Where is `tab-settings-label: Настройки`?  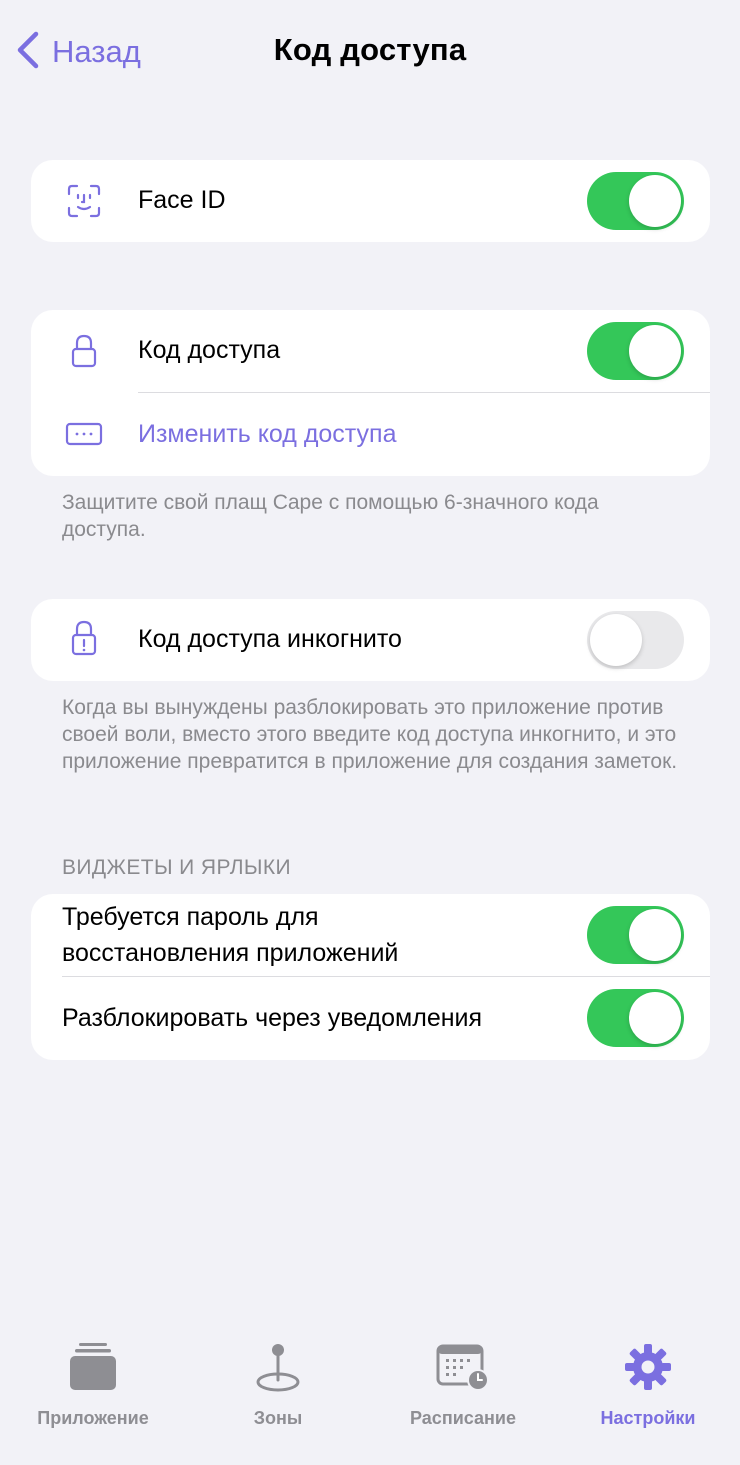
tab-settings-label: Настройки is located at coordinates (648, 1418).